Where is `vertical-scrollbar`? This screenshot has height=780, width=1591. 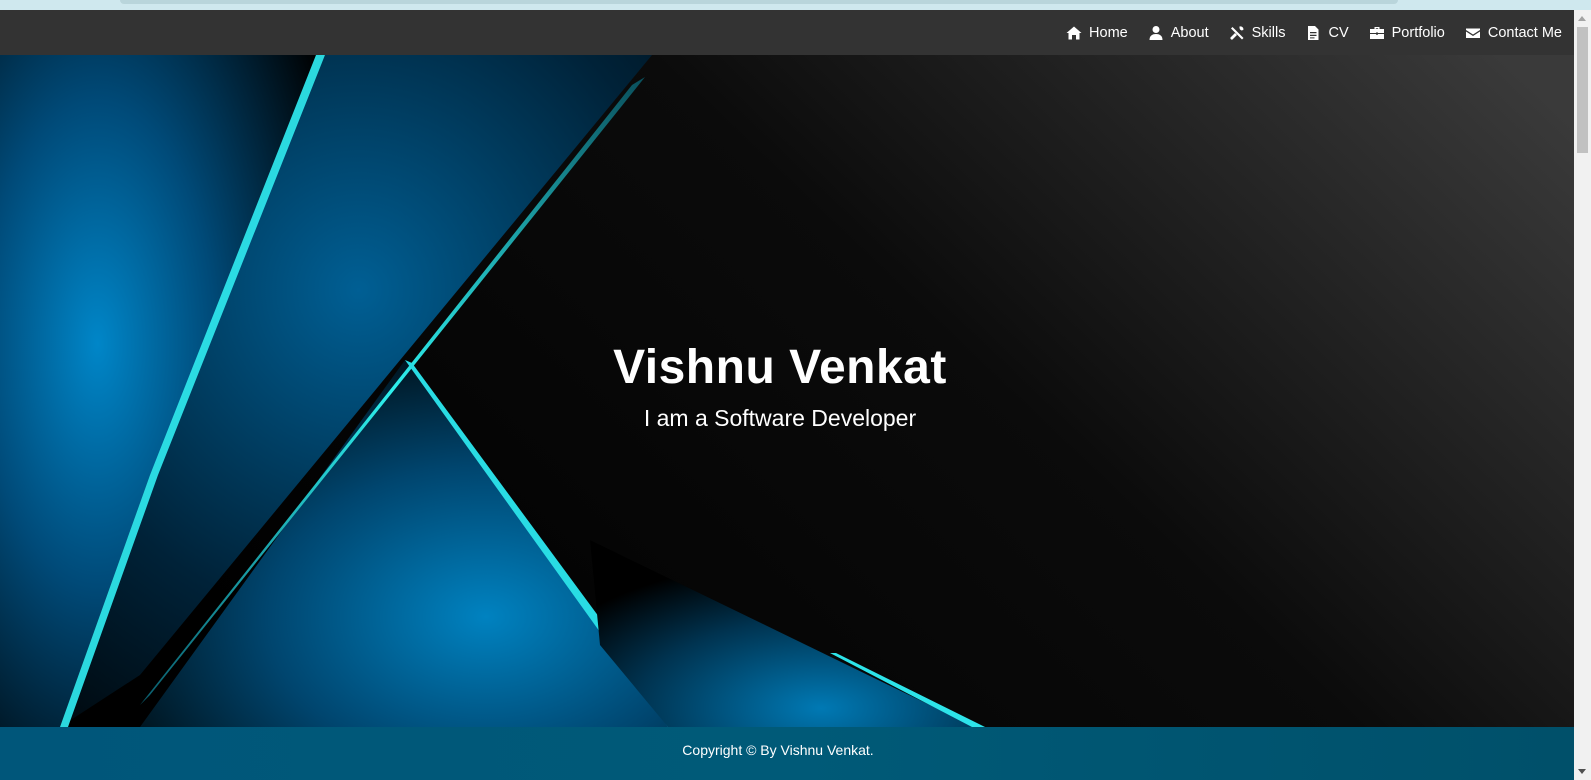
vertical-scrollbar is located at coordinates (1582, 395).